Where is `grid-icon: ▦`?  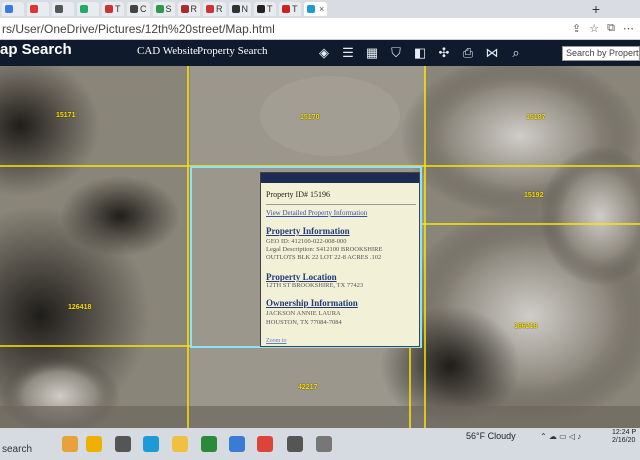
grid-icon: ▦ is located at coordinates (372, 53).